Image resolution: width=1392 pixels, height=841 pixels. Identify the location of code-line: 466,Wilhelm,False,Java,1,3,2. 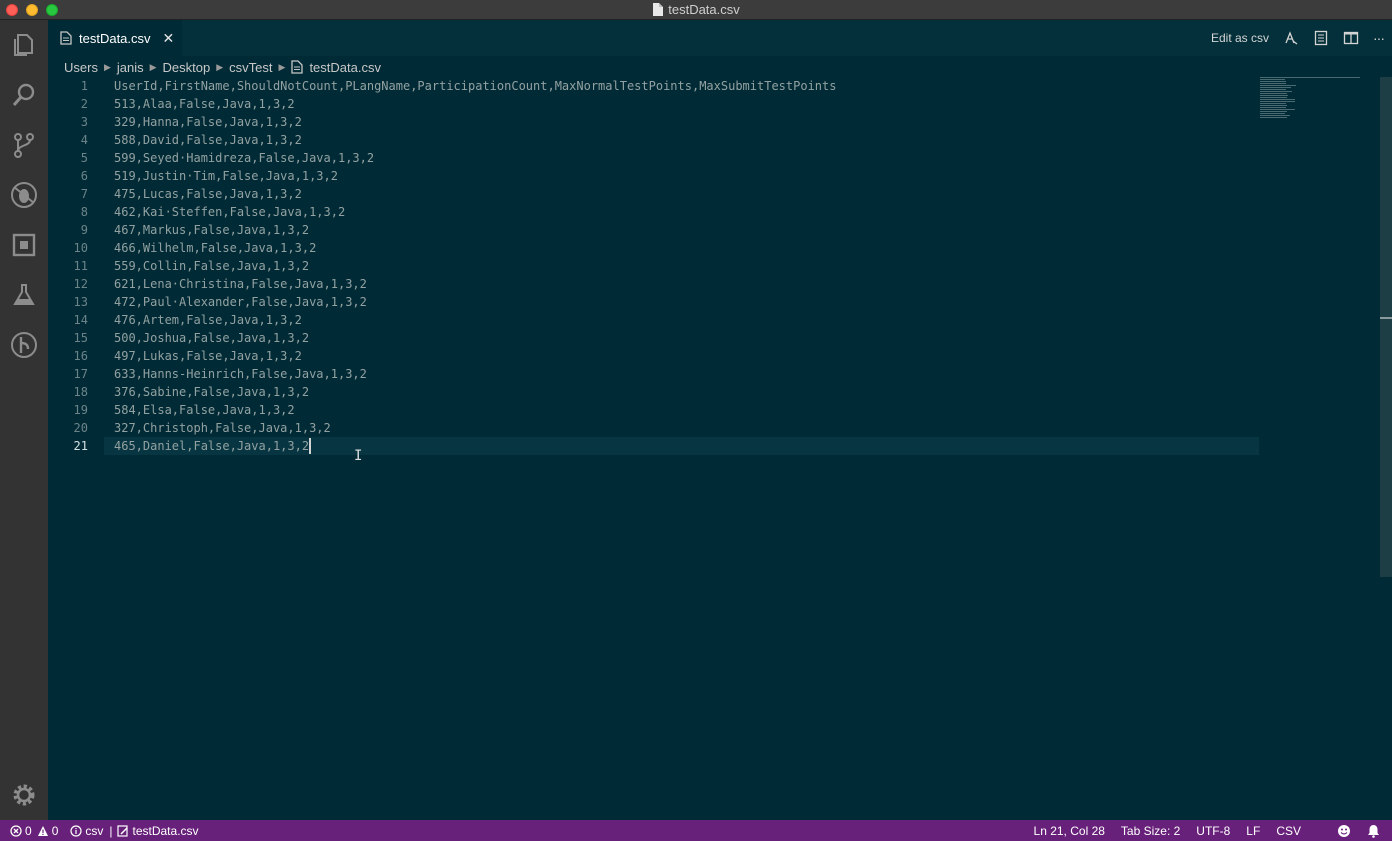
(215, 248).